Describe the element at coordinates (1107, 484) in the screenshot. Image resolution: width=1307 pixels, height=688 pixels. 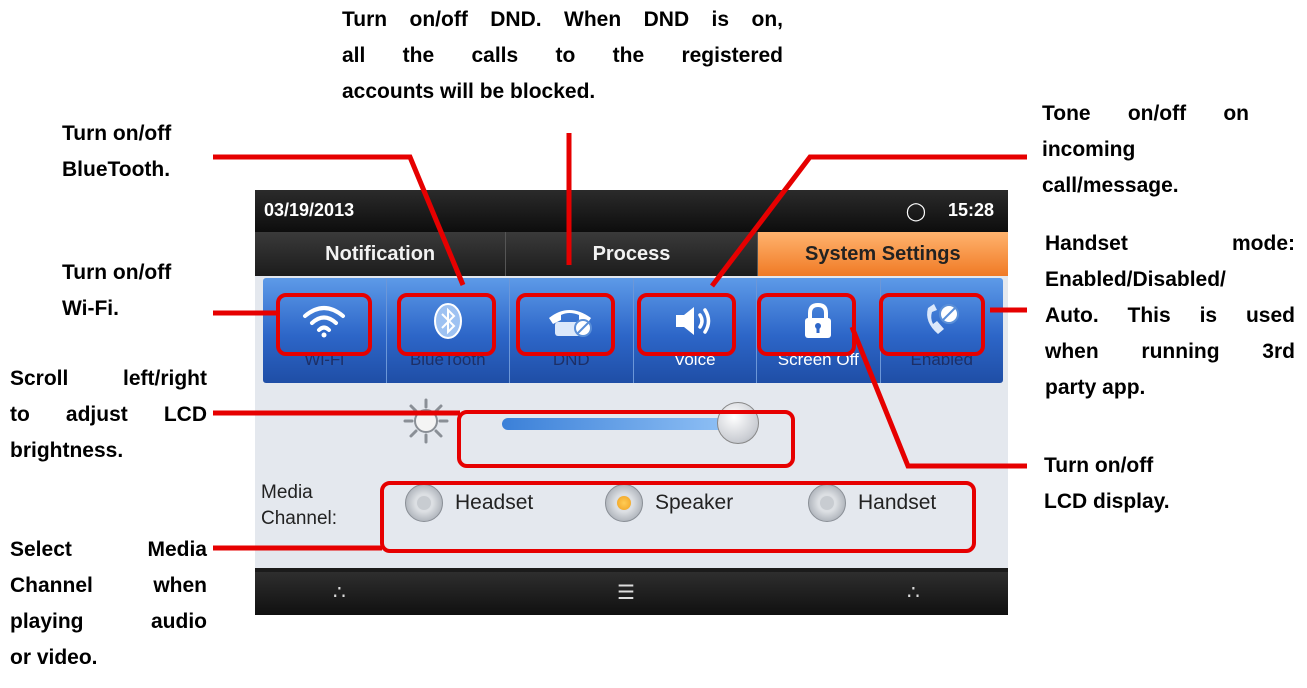
I see `lcd-callout: Turn on/off LCD display.` at that location.